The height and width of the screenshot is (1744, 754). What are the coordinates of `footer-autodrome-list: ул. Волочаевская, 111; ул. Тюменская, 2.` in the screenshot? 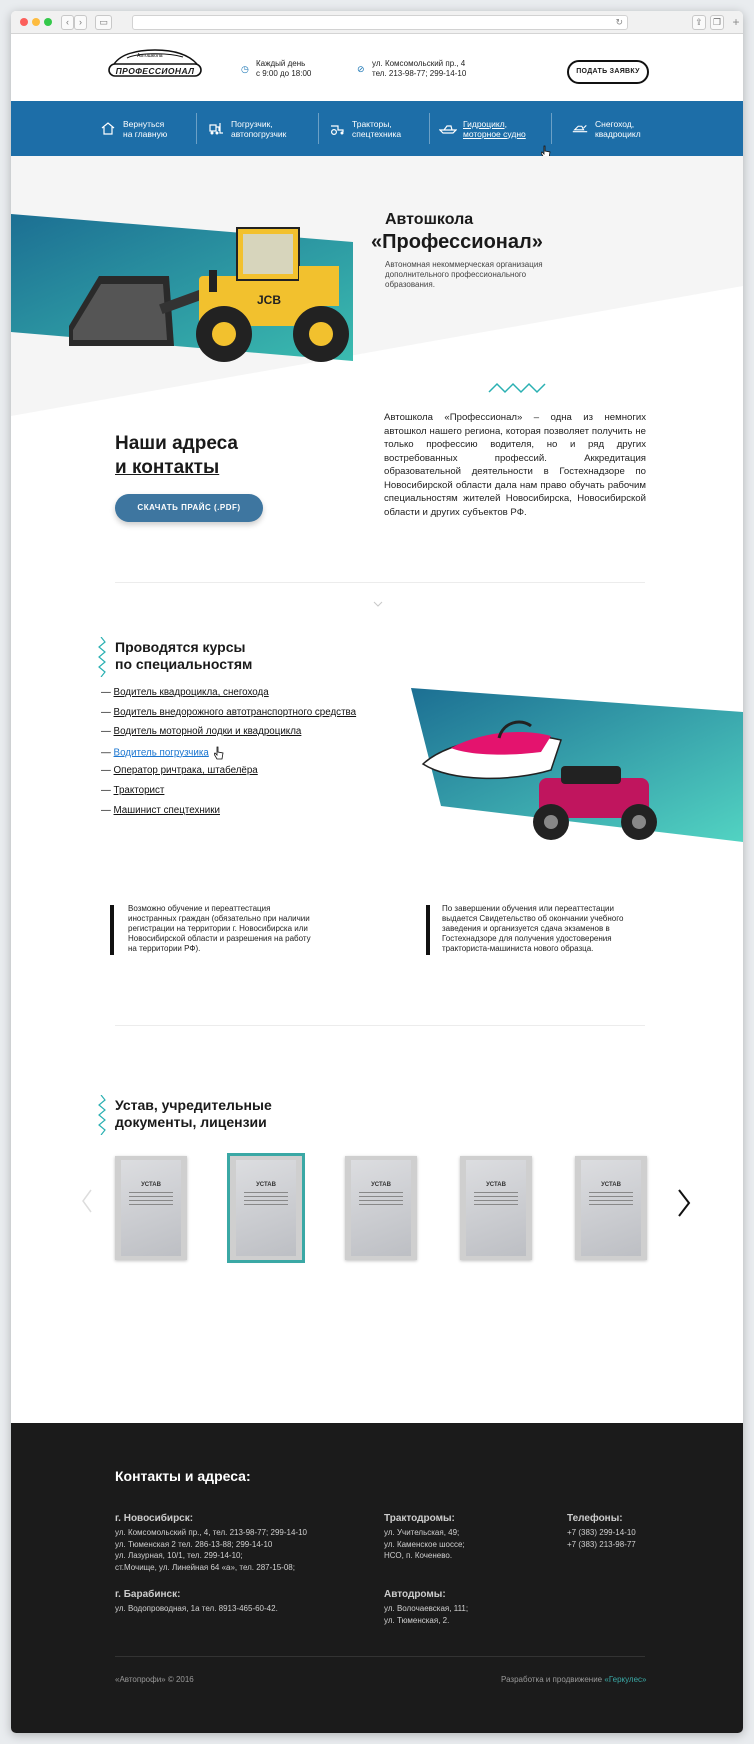 It's located at (426, 1614).